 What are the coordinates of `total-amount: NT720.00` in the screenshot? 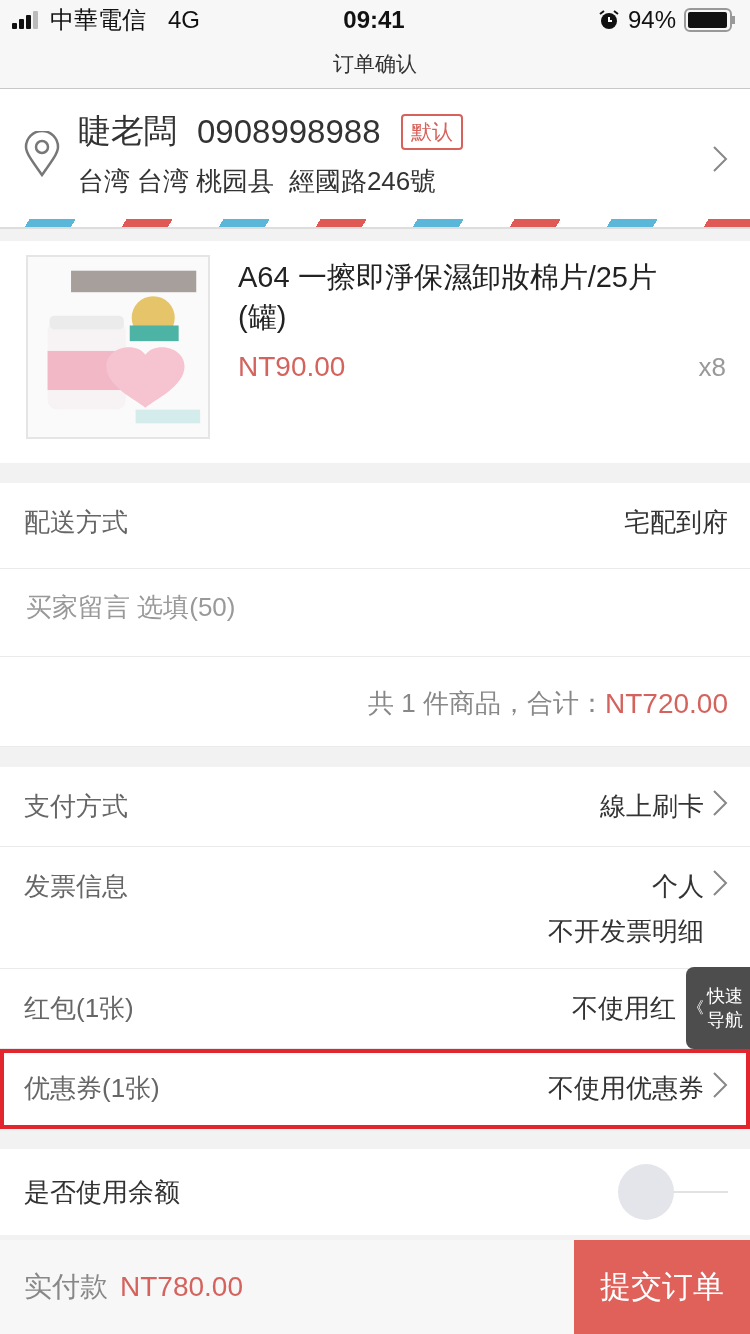 It's located at (666, 703).